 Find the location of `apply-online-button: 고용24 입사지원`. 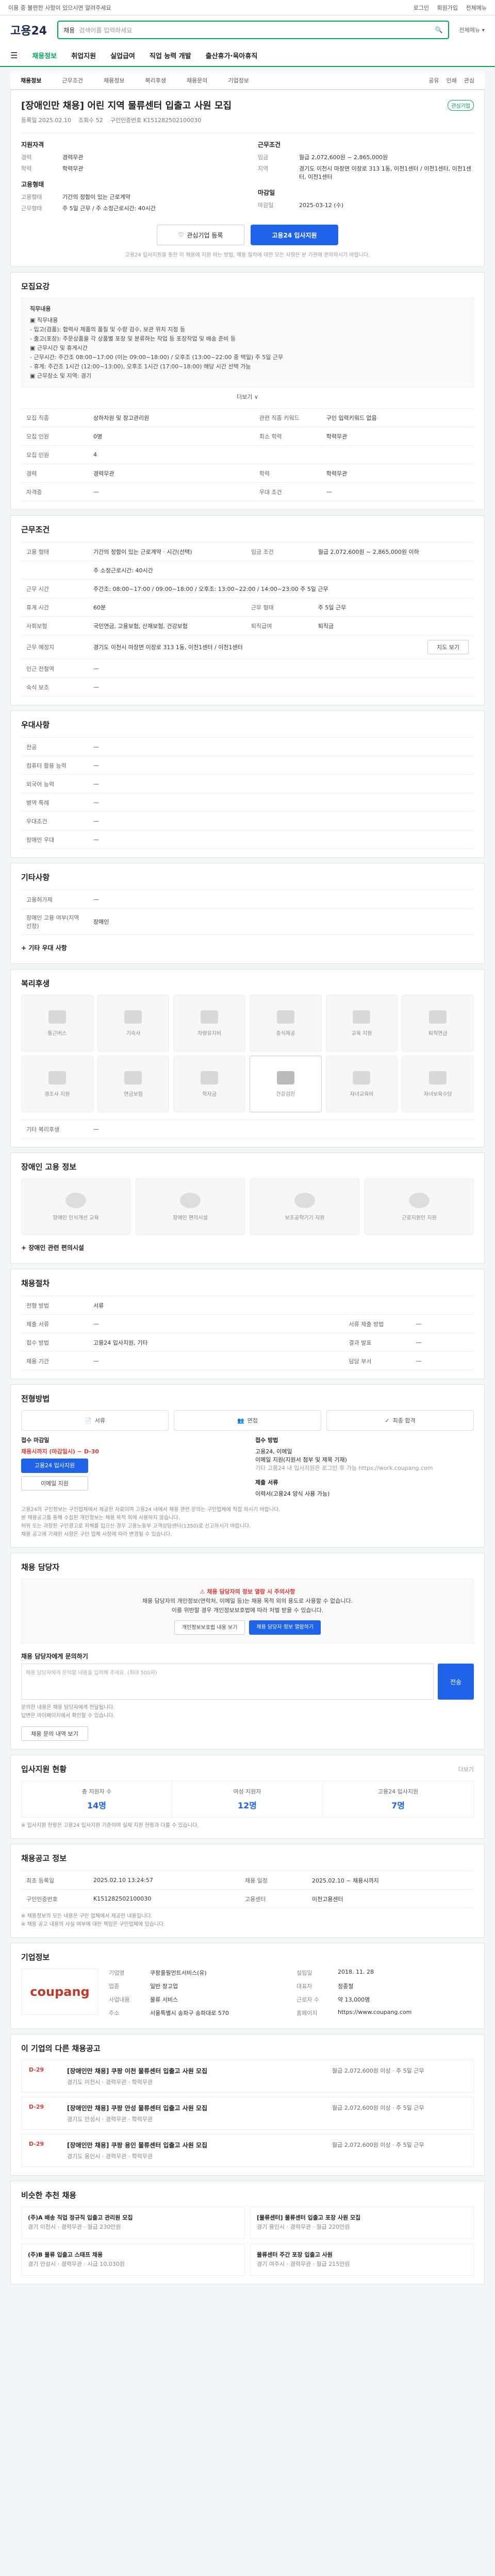

apply-online-button: 고용24 입사지원 is located at coordinates (54, 1466).